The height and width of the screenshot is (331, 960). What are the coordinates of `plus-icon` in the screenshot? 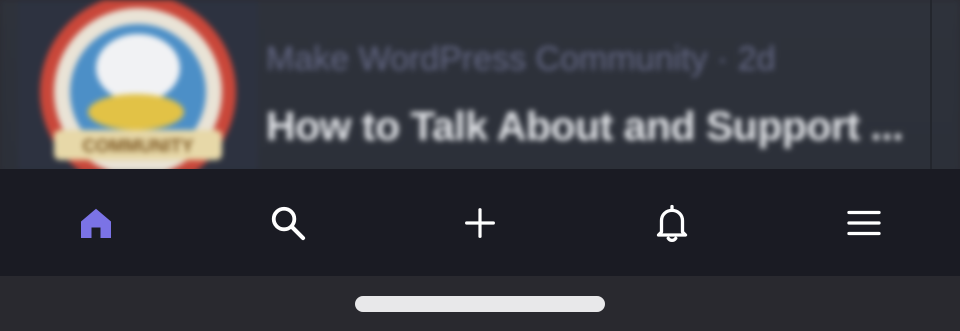 It's located at (480, 222).